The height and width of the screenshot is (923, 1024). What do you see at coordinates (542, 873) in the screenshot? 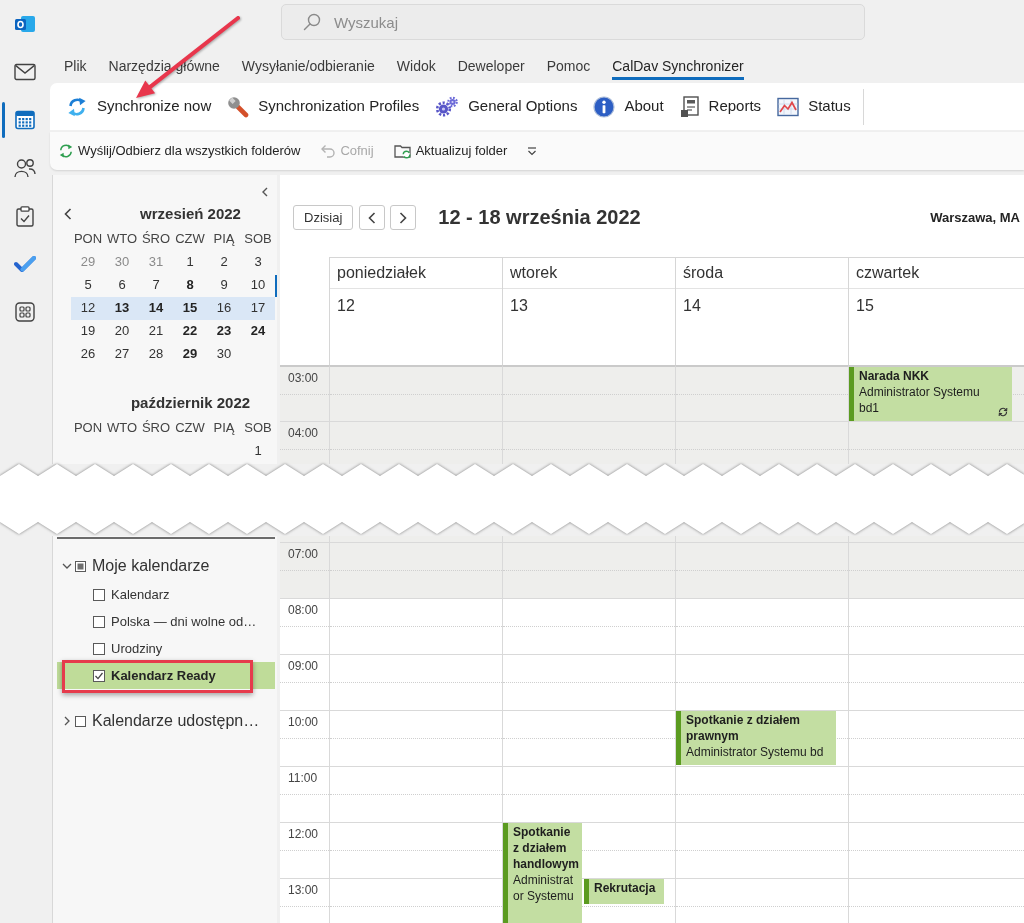
I see `event-card: Spotkanie z działem handlowym Administrator Systemu` at bounding box center [542, 873].